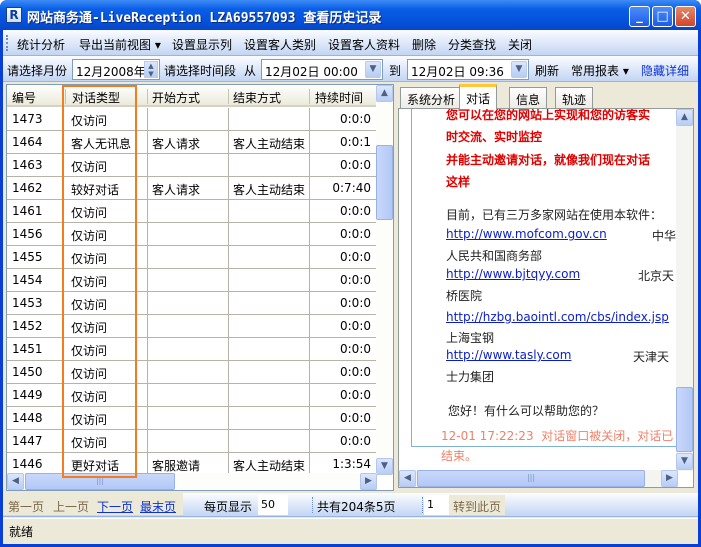 The width and height of the screenshot is (701, 547). Describe the element at coordinates (37, 71) in the screenshot. I see `month-label: 请选择月份` at that location.